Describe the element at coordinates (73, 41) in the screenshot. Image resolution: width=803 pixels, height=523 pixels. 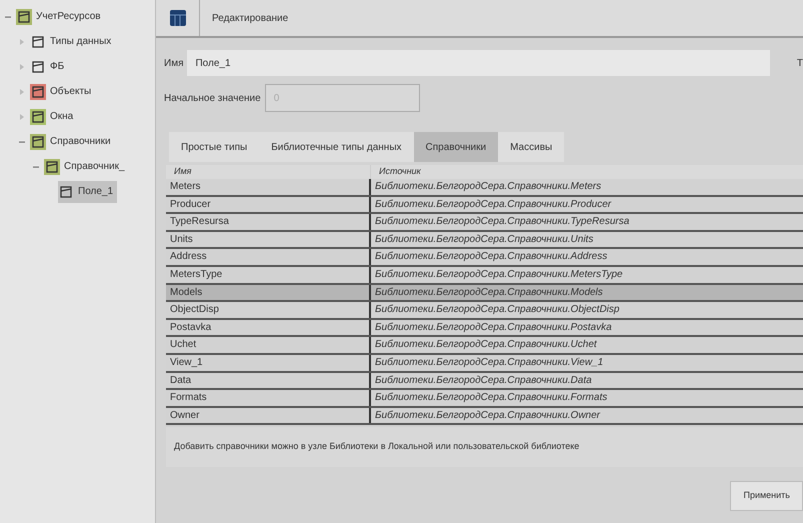
I see `tree-item: Типы данных` at that location.